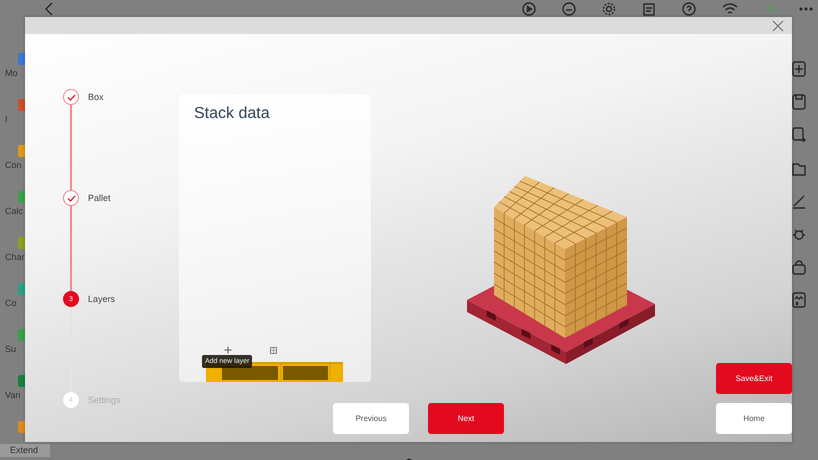 The width and height of the screenshot is (818, 460). I want to click on help-icon, so click(689, 9).